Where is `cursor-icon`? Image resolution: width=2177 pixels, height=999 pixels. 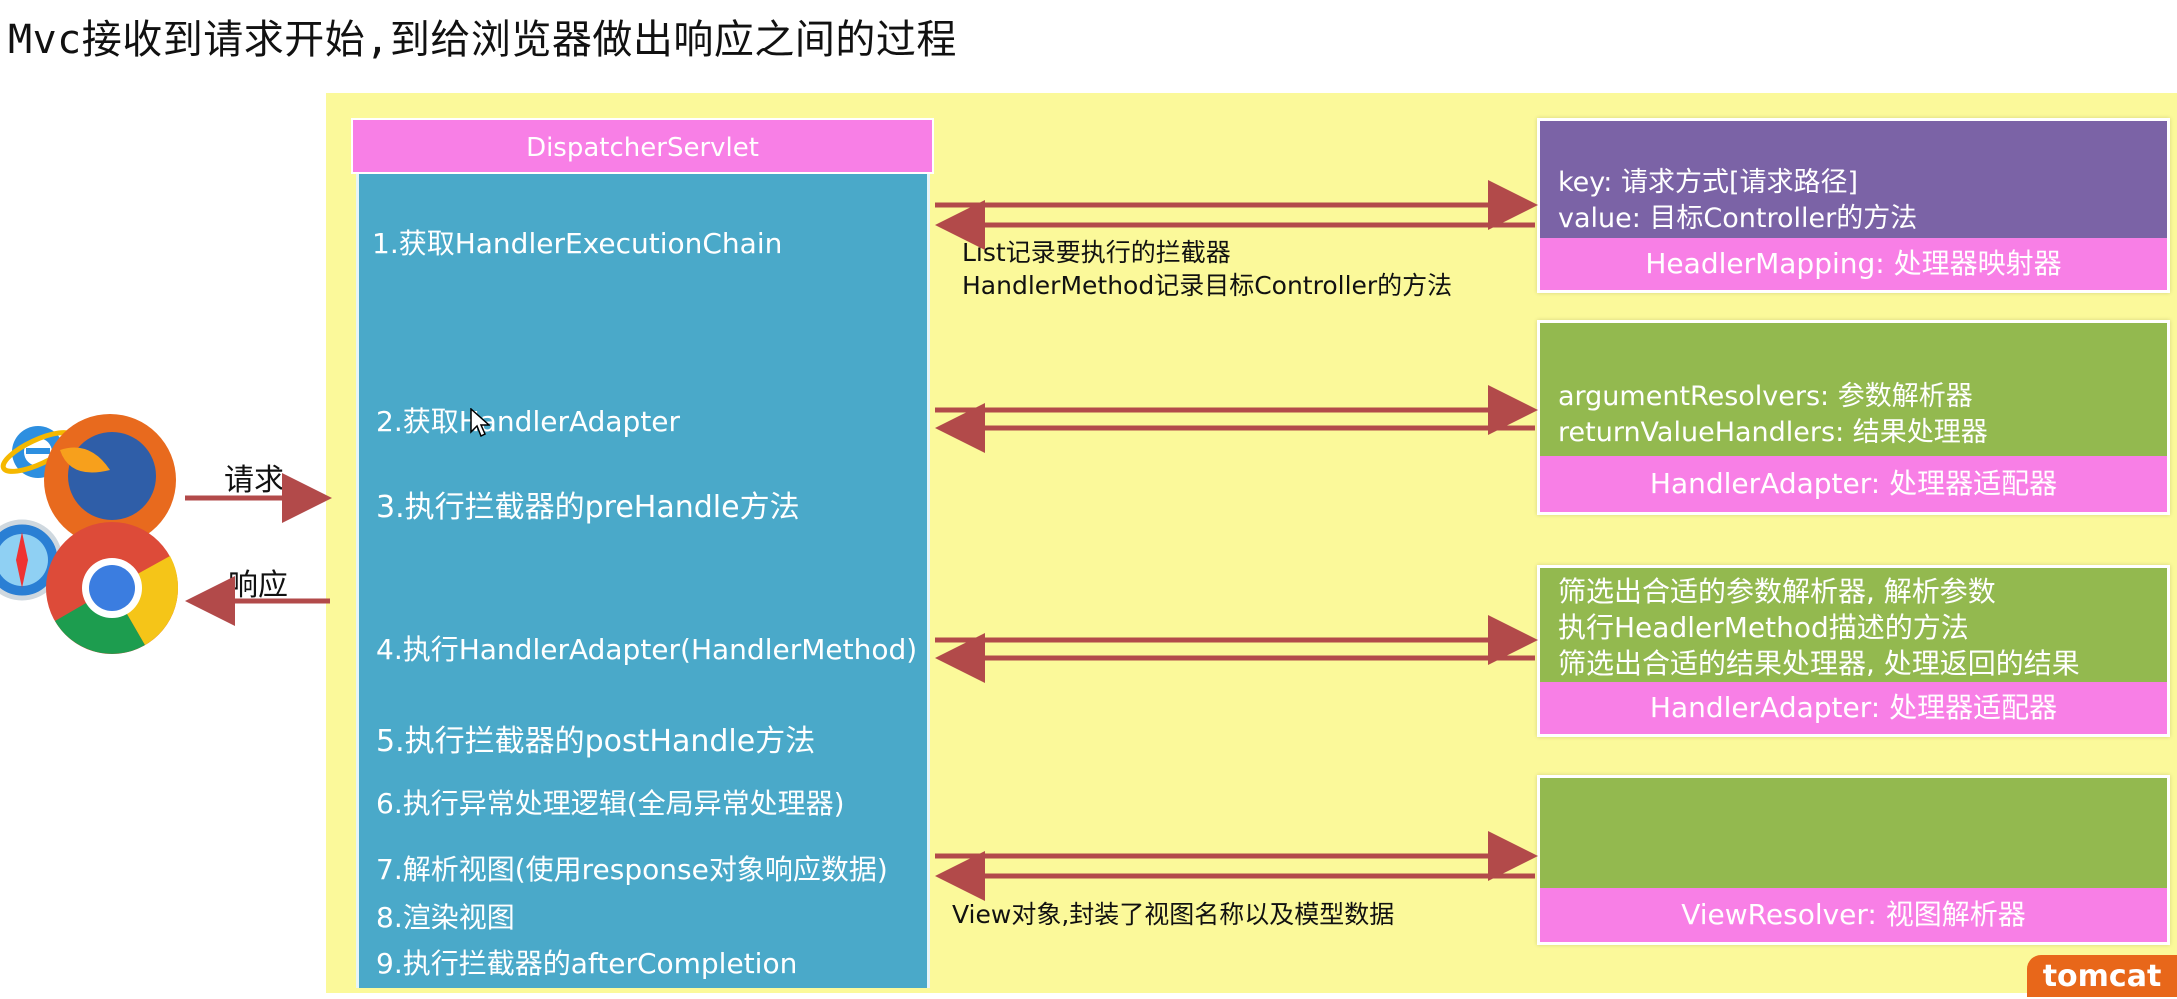
cursor-icon is located at coordinates (480, 423).